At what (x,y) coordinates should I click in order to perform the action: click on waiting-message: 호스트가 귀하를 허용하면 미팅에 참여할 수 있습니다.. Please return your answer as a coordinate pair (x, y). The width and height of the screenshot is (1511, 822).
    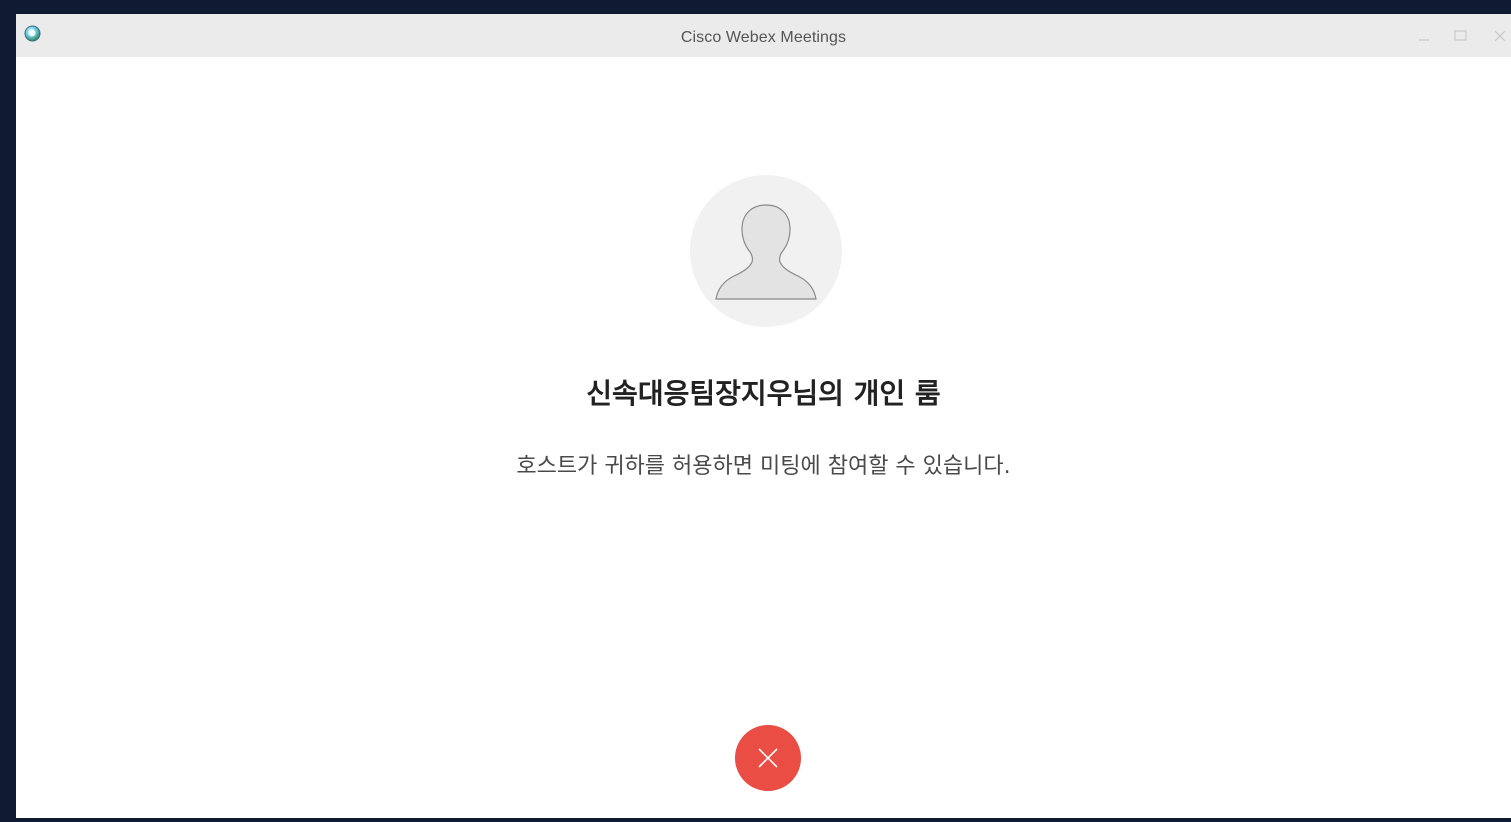
    Looking at the image, I should click on (763, 466).